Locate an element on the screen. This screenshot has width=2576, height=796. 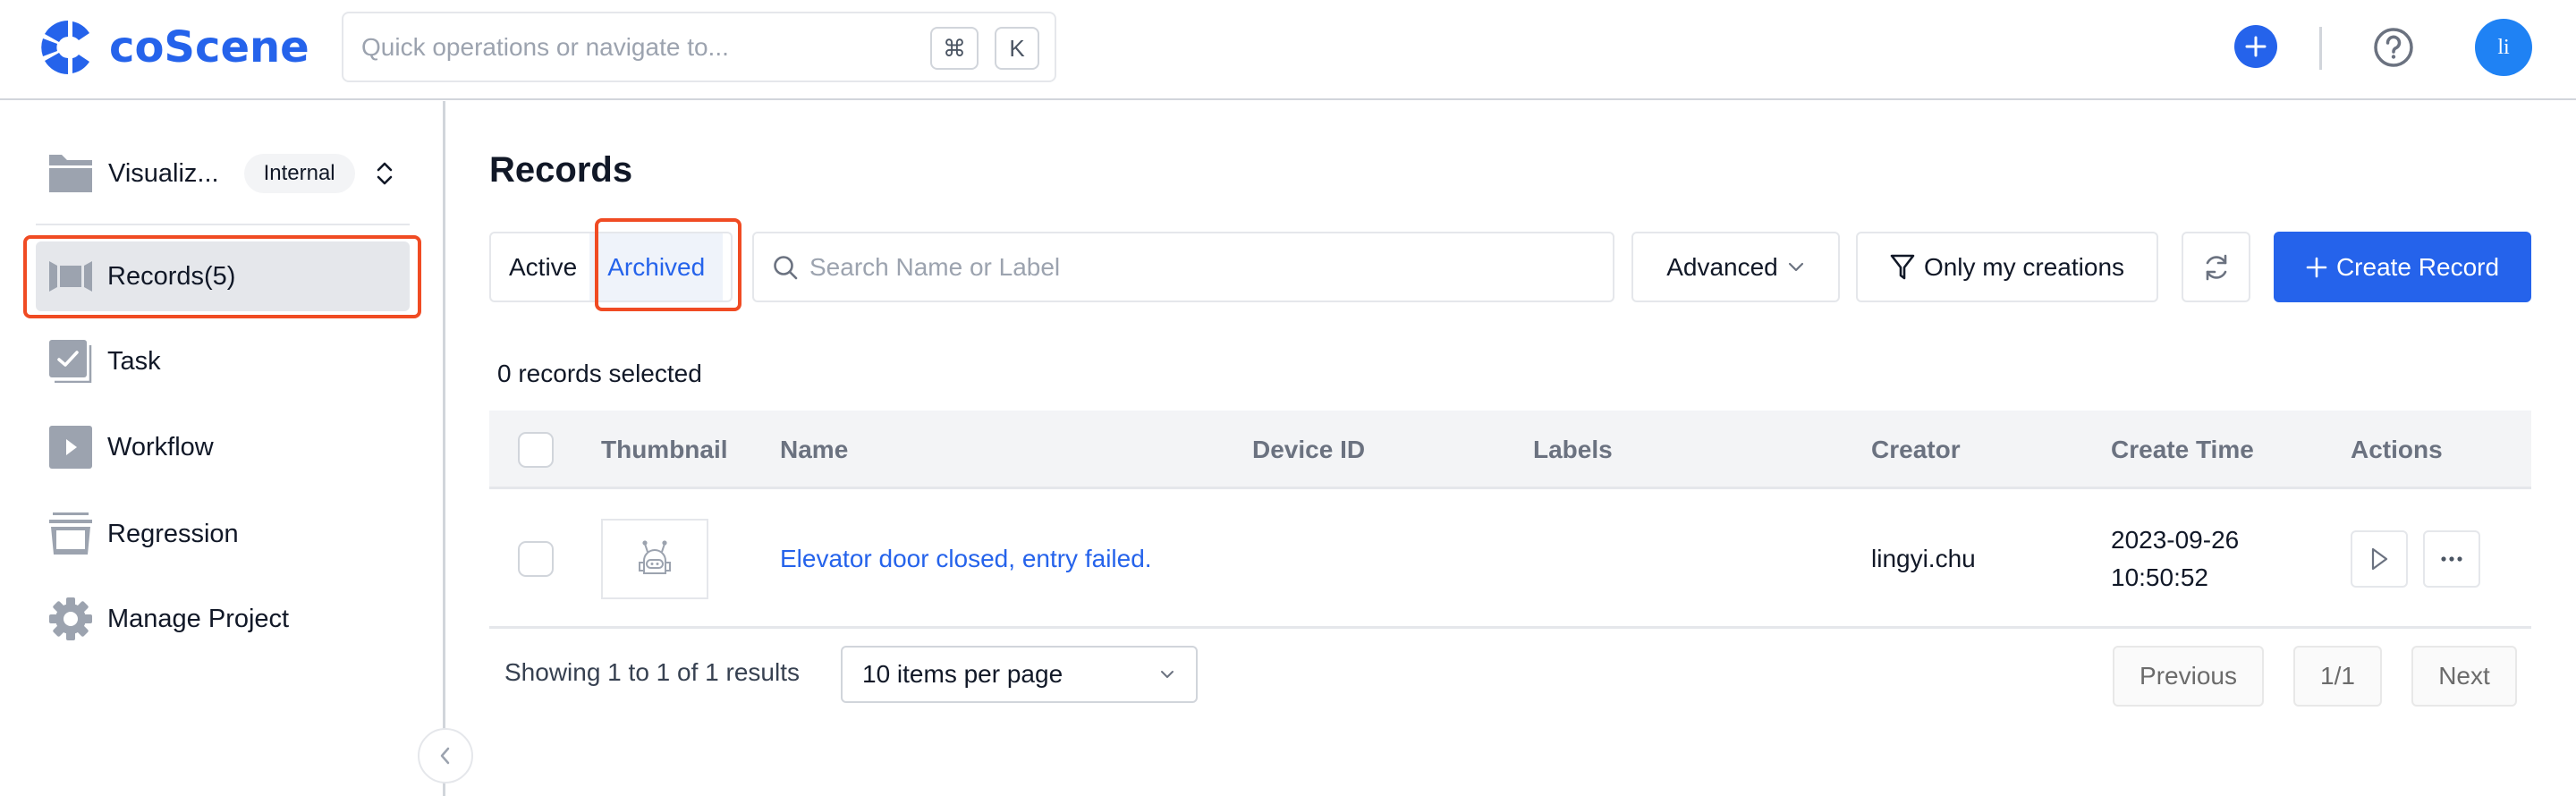
next-page-button: Next is located at coordinates (2464, 676).